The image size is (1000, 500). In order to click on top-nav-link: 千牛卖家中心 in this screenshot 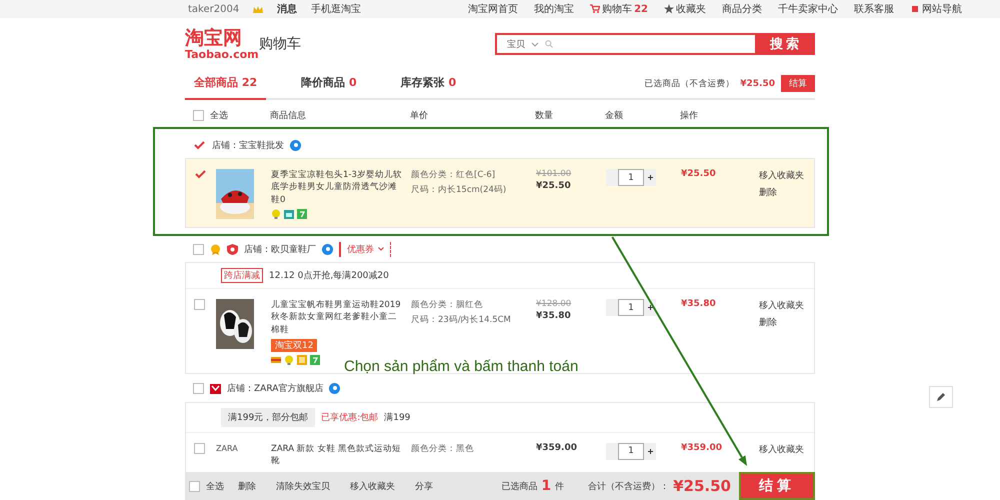, I will do `click(808, 9)`.